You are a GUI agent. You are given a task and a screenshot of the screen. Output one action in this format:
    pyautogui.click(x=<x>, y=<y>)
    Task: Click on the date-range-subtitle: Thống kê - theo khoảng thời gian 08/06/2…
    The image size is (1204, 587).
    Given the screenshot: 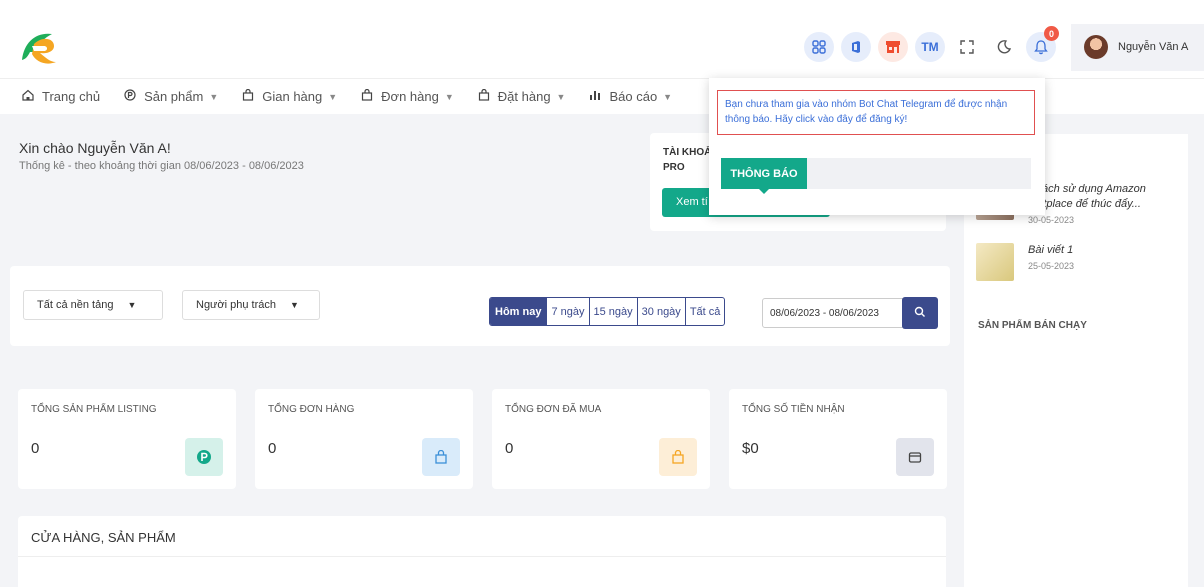 What is the action you would take?
    pyautogui.click(x=161, y=166)
    